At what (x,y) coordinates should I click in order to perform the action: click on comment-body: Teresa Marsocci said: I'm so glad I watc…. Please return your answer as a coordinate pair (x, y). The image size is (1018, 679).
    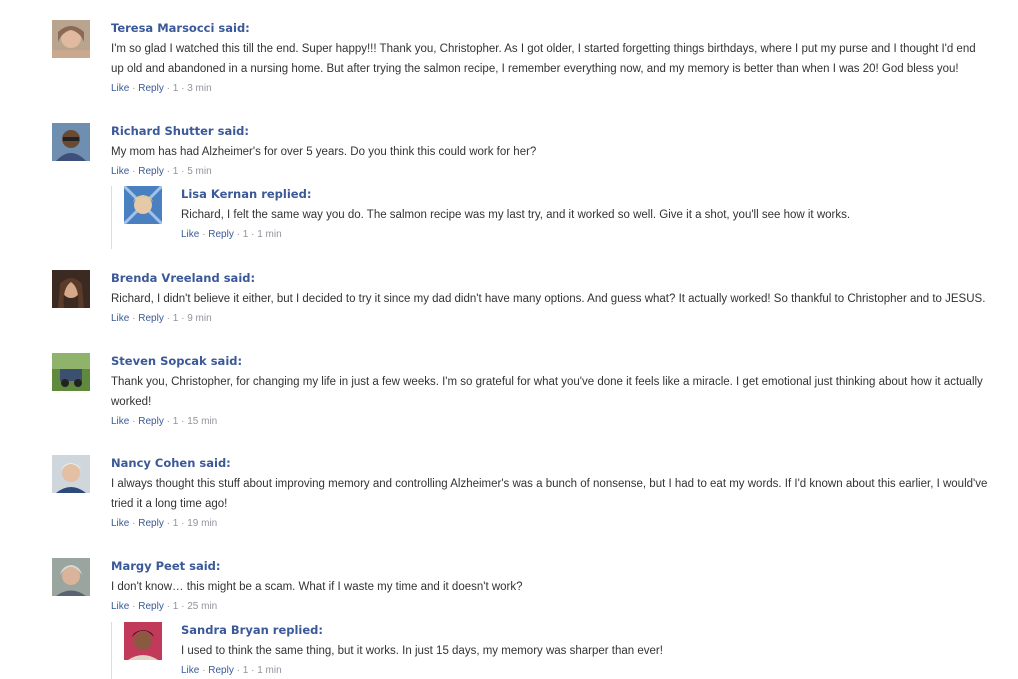
    Looking at the image, I should click on (551, 58).